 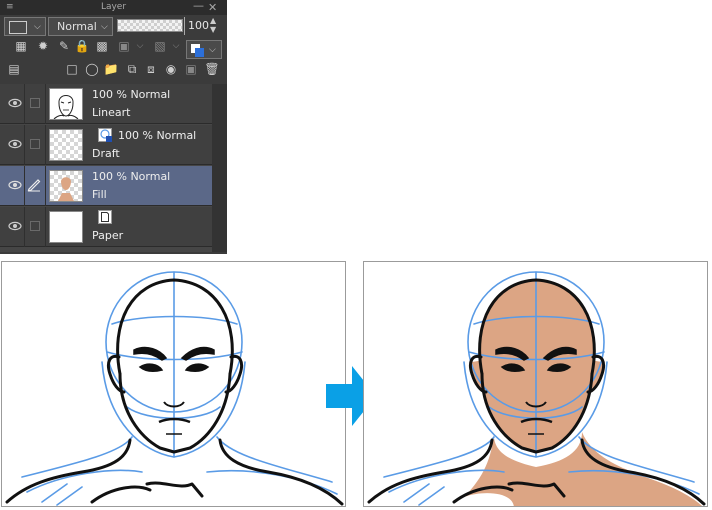 I want to click on paper-layer-badge-icon, so click(x=105, y=217).